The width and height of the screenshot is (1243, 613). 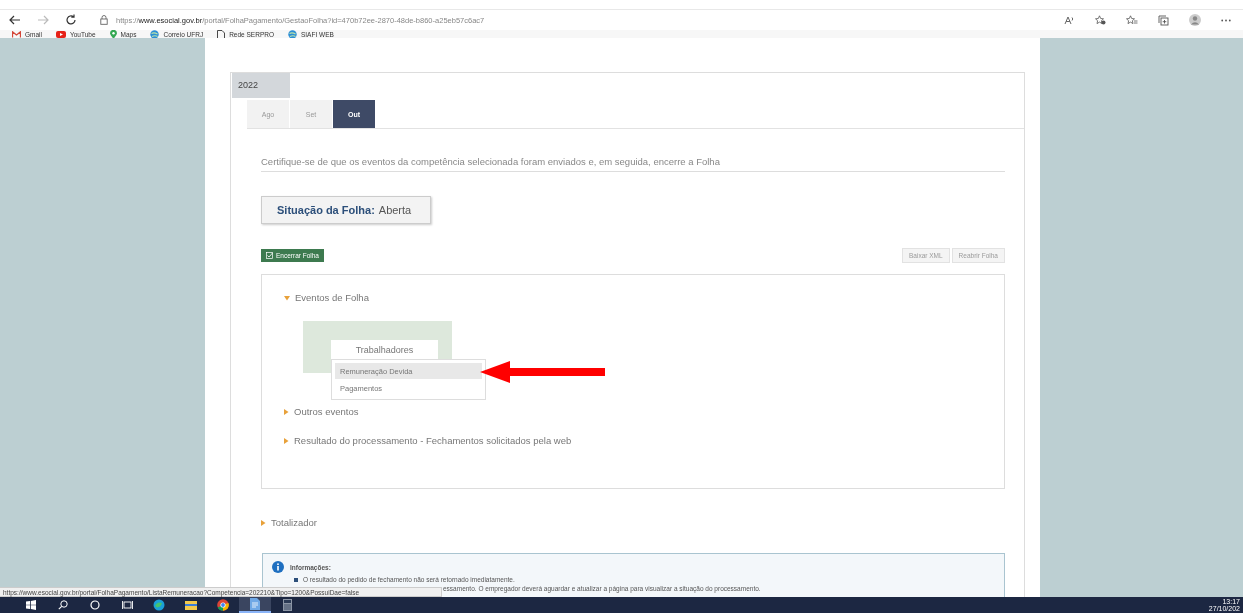 I want to click on profile-icon, so click(x=1195, y=20).